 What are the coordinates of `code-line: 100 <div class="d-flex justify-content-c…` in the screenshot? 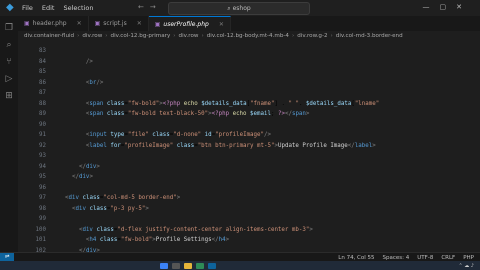 It's located at (249, 230).